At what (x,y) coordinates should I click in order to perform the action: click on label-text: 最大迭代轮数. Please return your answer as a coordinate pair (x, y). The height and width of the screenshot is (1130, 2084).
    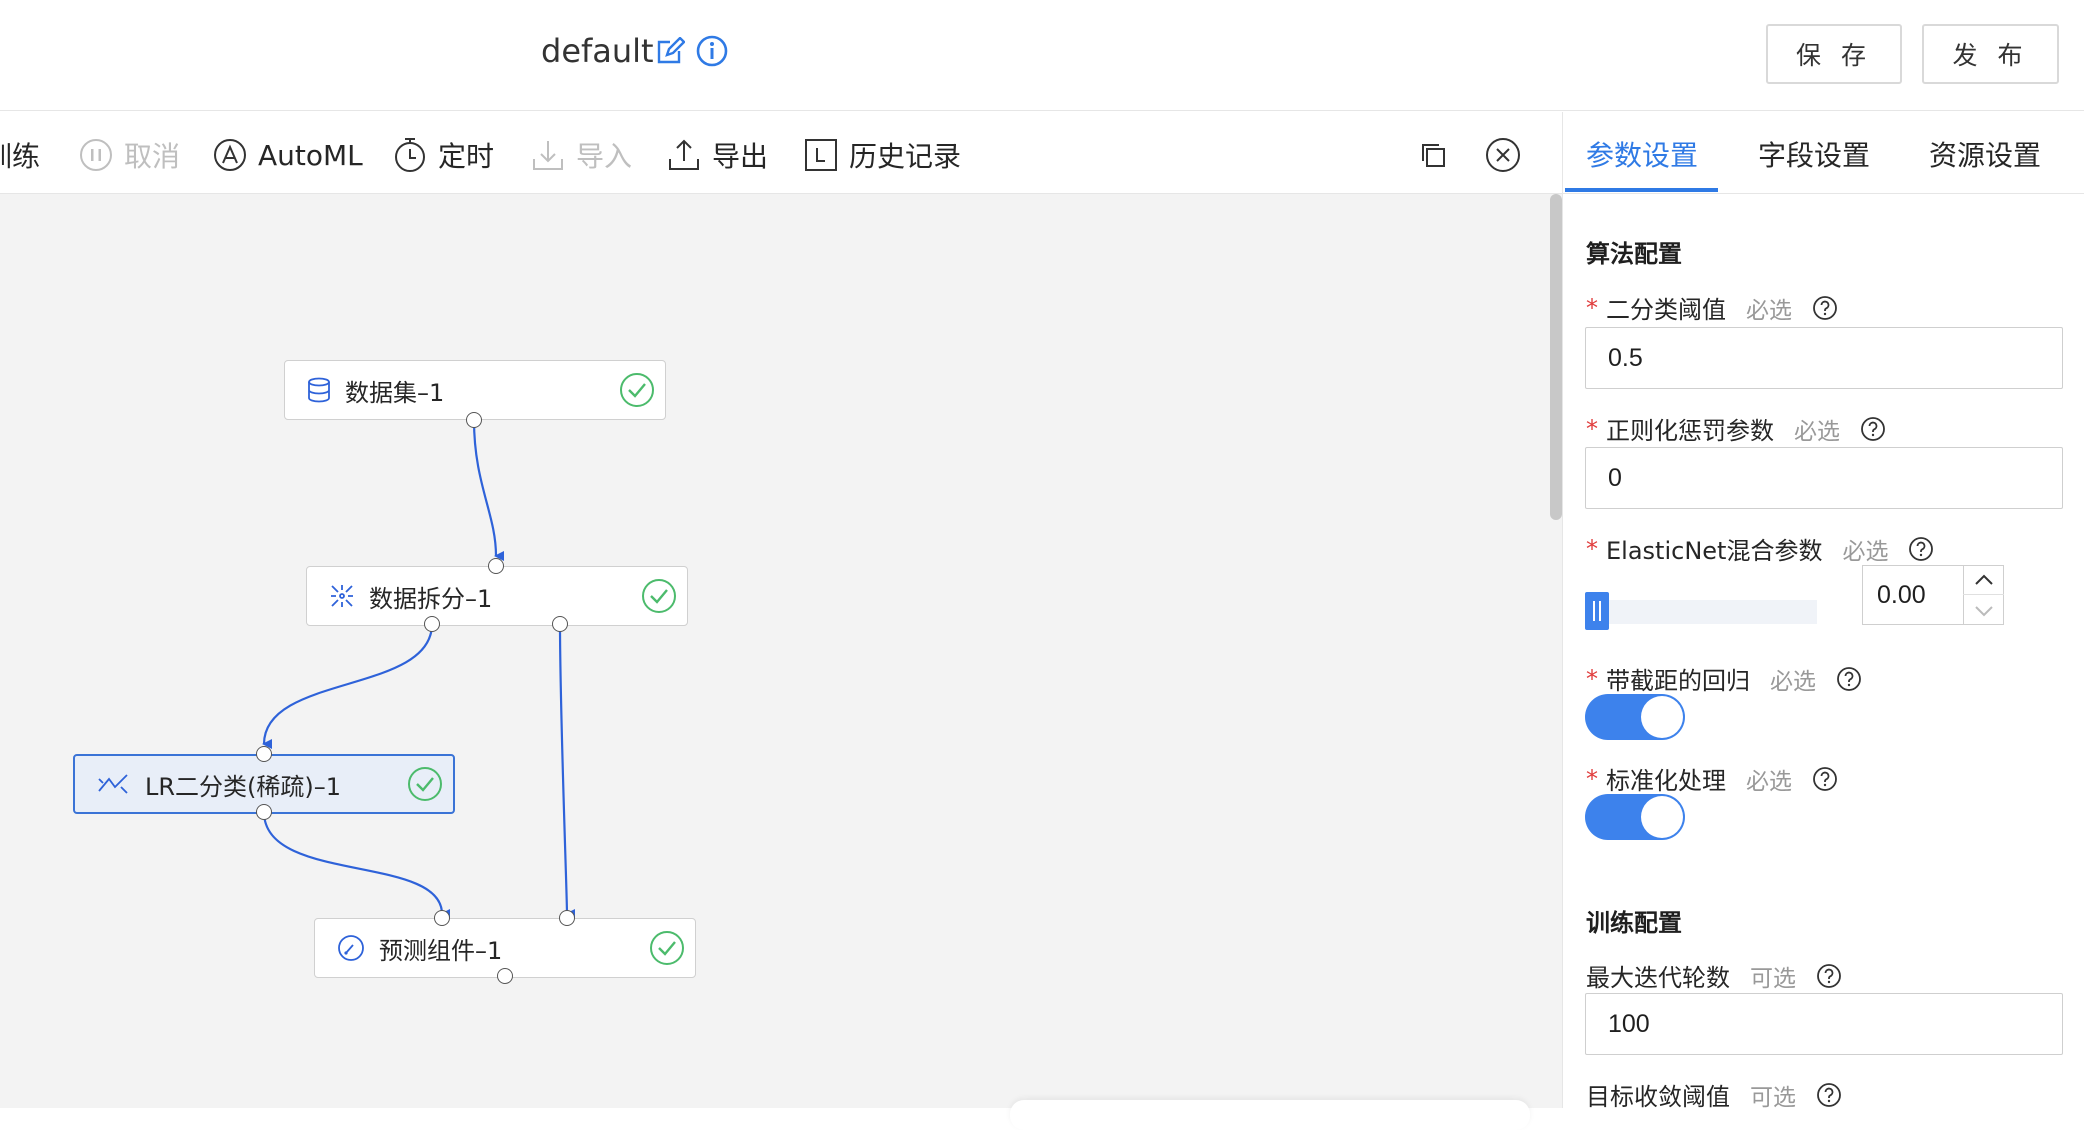
    Looking at the image, I should click on (1658, 978).